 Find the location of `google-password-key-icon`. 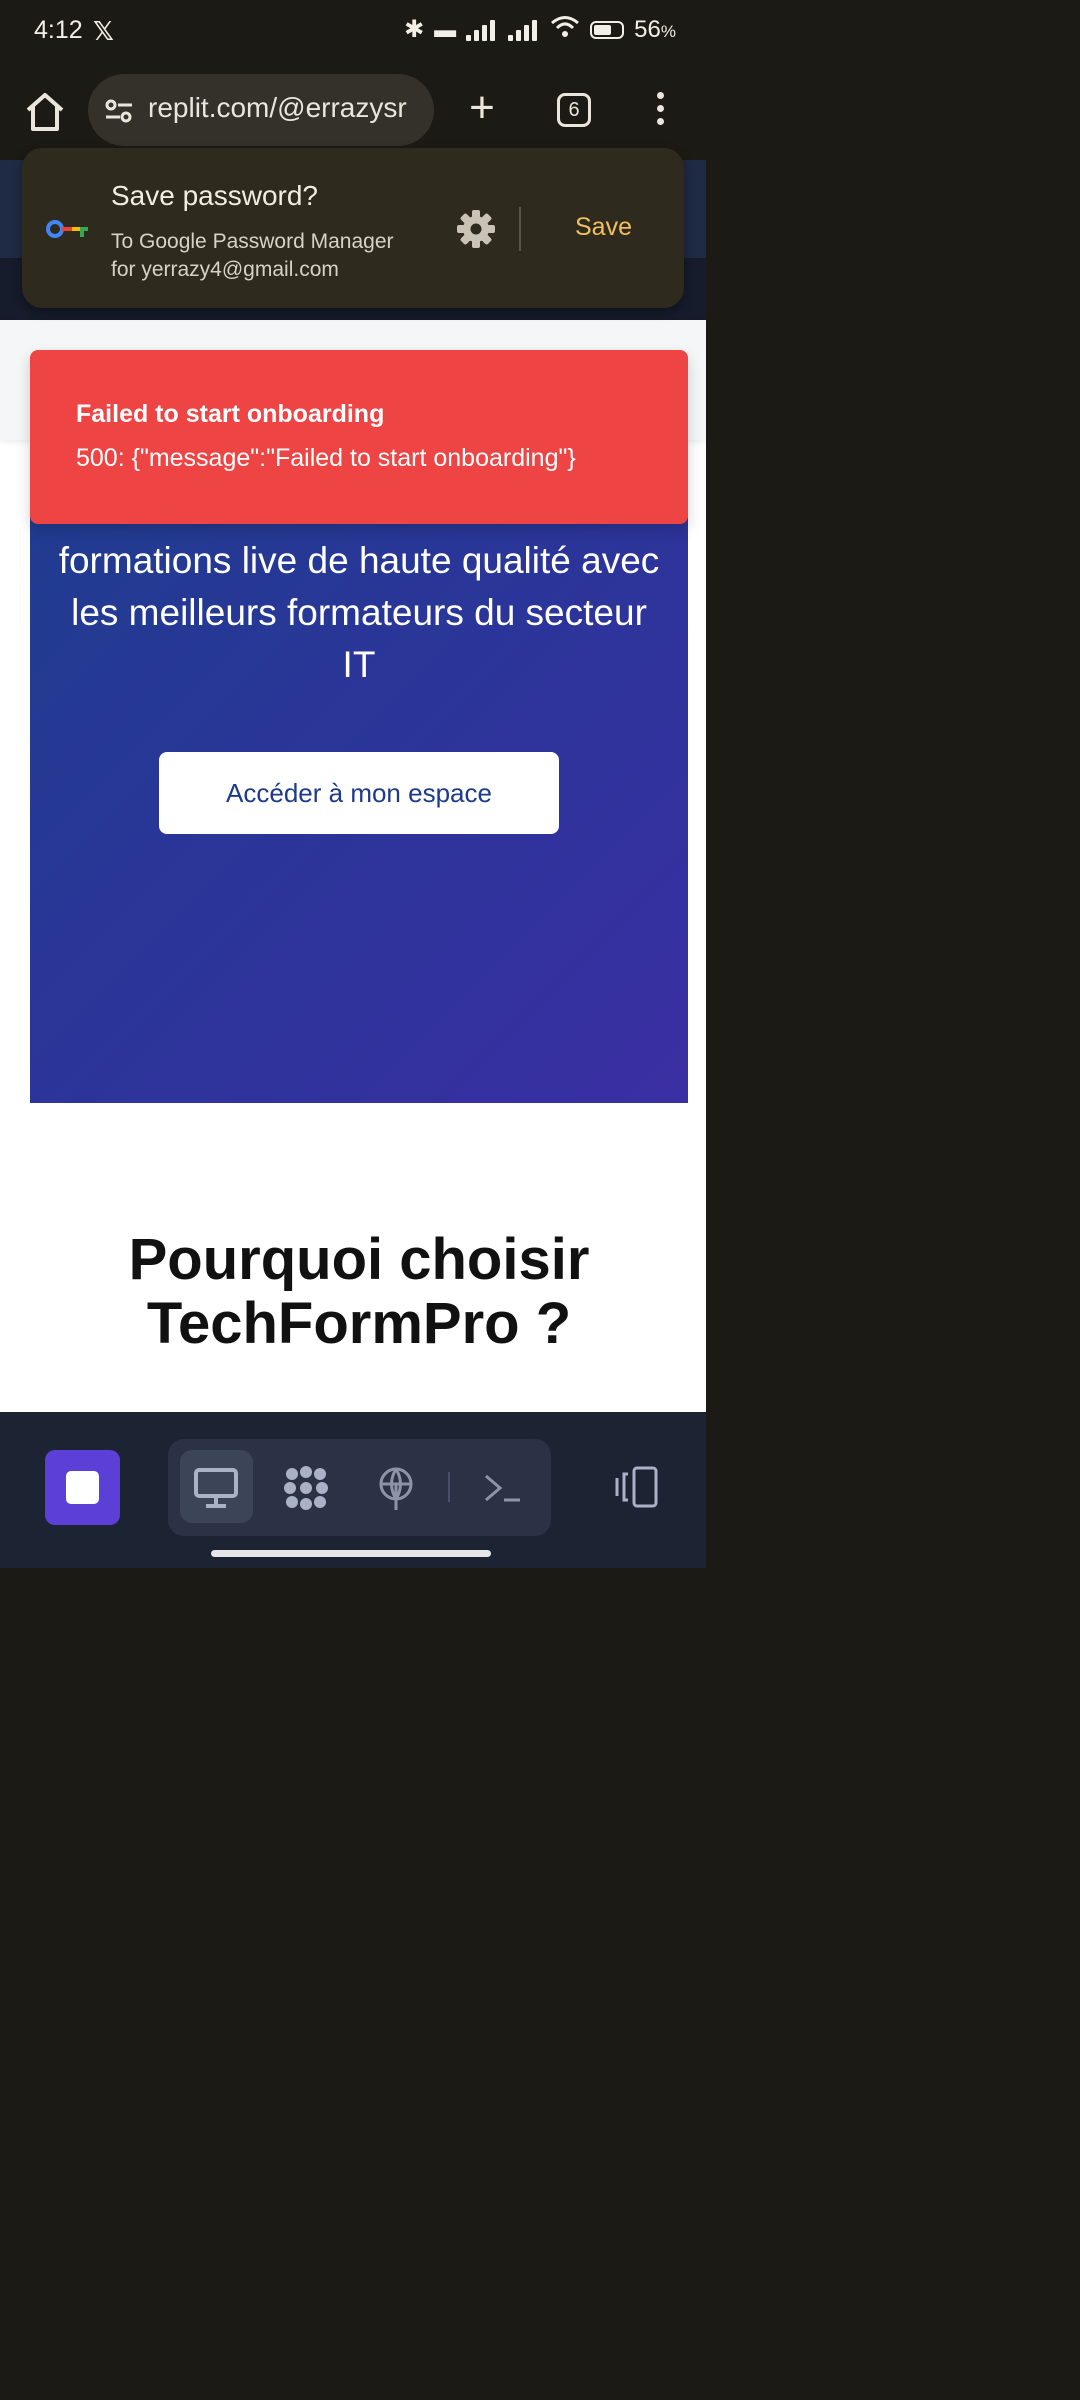

google-password-key-icon is located at coordinates (68, 229).